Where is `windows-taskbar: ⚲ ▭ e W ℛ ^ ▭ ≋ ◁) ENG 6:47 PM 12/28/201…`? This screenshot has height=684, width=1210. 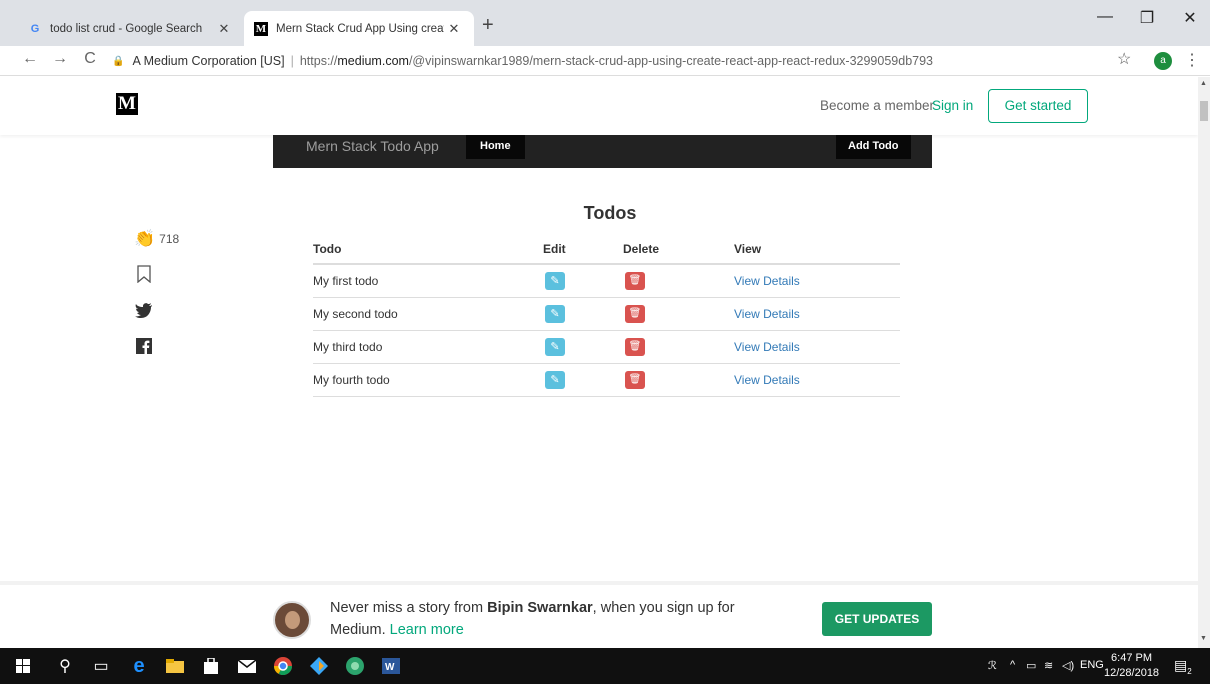
windows-taskbar: ⚲ ▭ e W ℛ ^ ▭ ≋ ◁) ENG 6:47 PM 12/28/201… is located at coordinates (605, 666).